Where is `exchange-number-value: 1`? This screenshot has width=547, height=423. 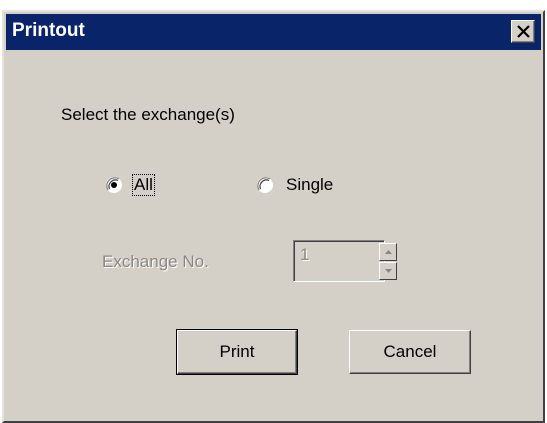 exchange-number-value: 1 is located at coordinates (305, 254).